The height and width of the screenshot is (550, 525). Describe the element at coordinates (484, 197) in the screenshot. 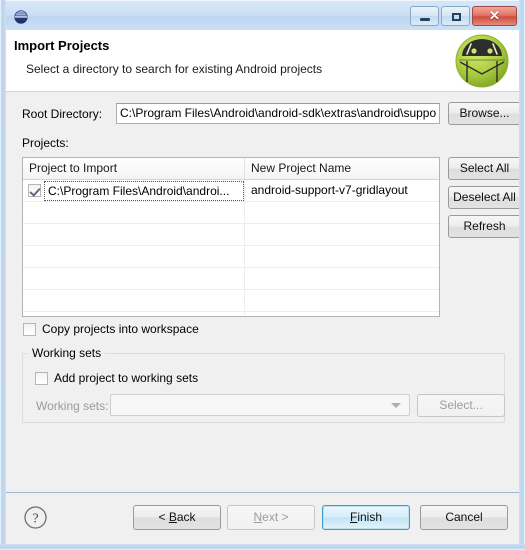

I see `deselect-all-button: Deselect All` at that location.